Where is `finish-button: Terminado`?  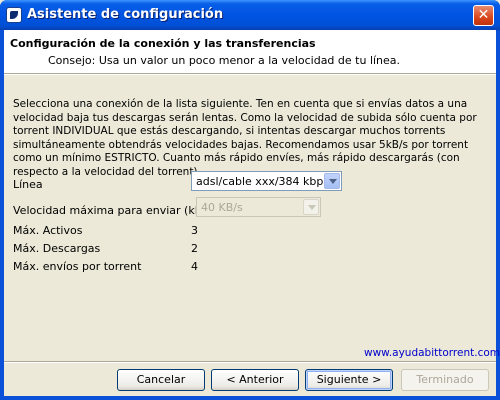 finish-button: Terminado is located at coordinates (445, 380).